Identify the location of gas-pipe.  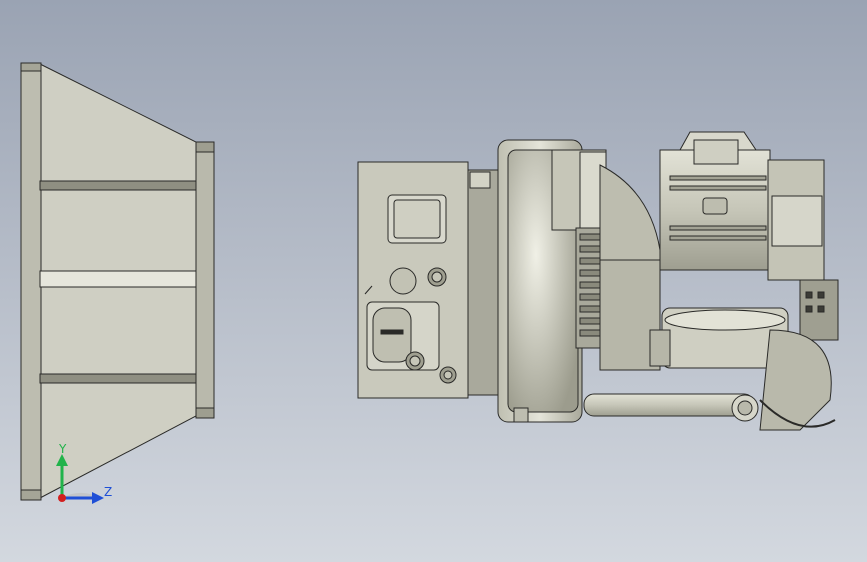
(671, 407).